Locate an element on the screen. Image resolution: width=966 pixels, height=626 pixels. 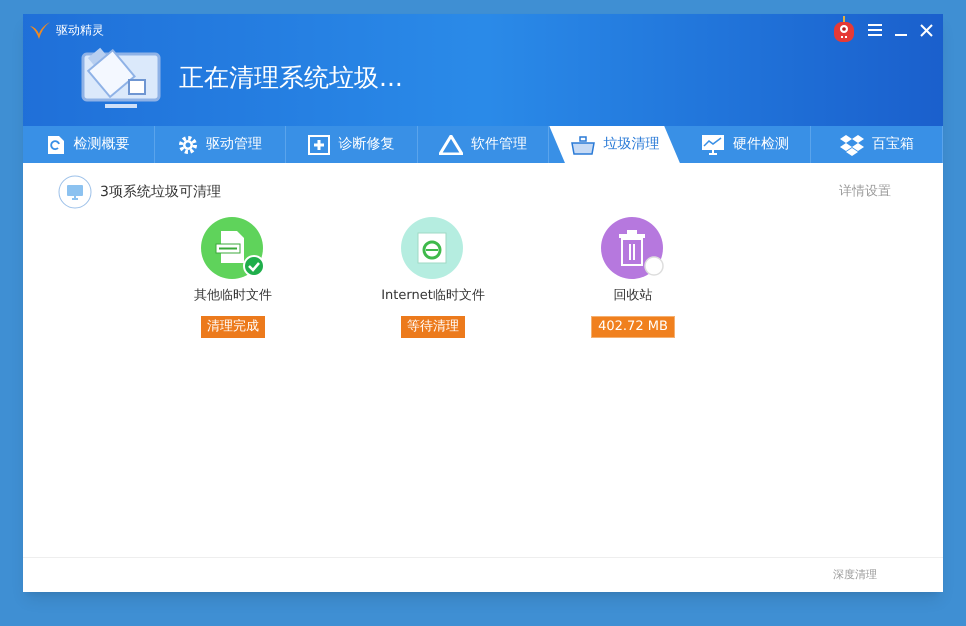
chart-monitor-icon is located at coordinates (713, 145).